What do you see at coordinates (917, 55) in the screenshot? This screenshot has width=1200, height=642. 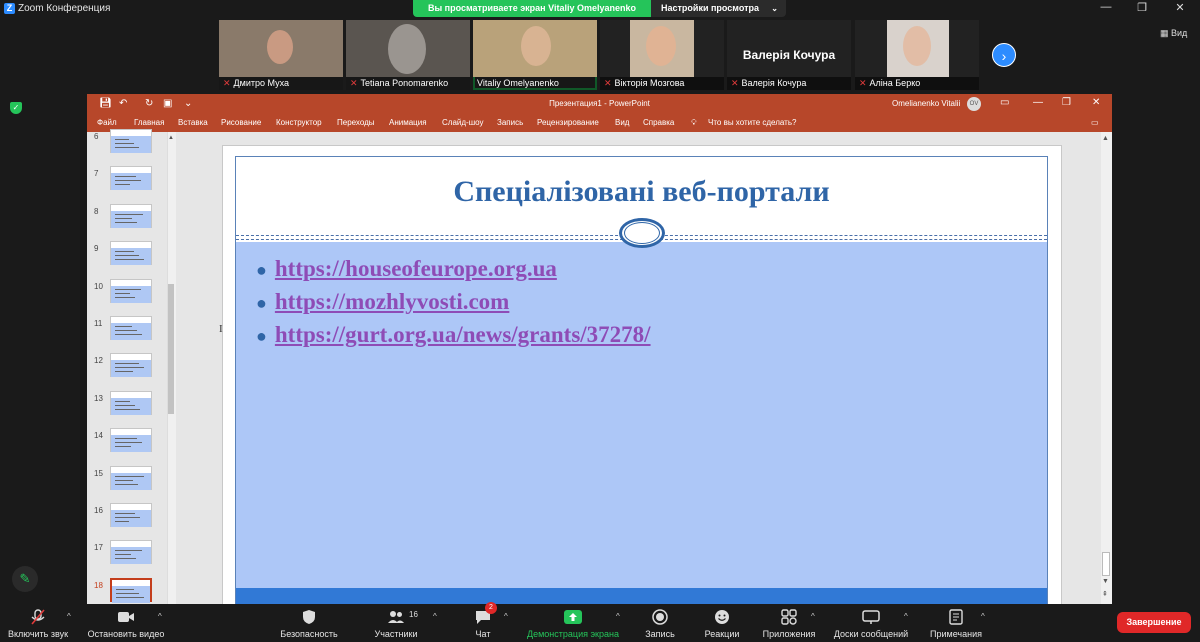 I see `participant-tile: ✕ Аліна Берко` at bounding box center [917, 55].